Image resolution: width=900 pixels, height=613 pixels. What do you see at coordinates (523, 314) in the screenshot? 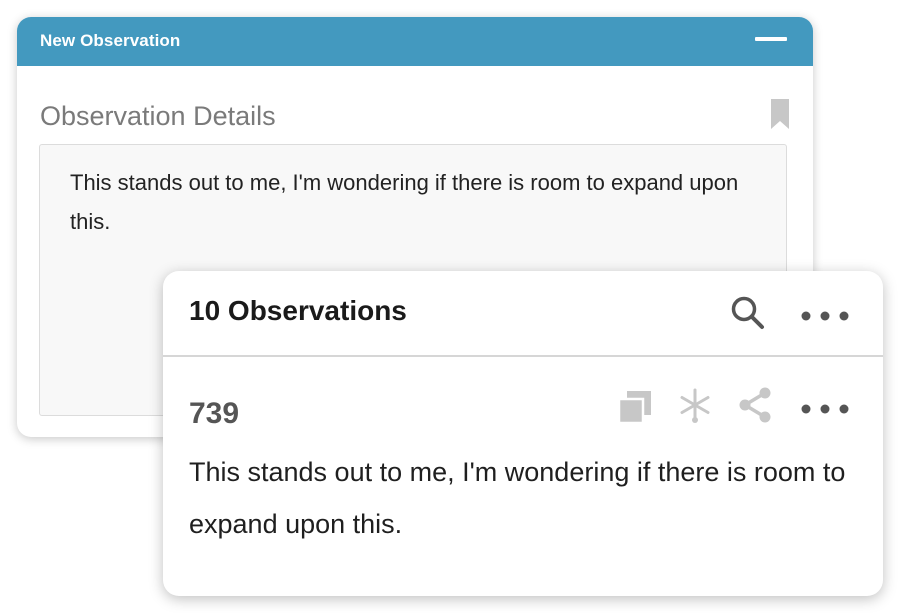
I see `observations-header: 10 Observations` at bounding box center [523, 314].